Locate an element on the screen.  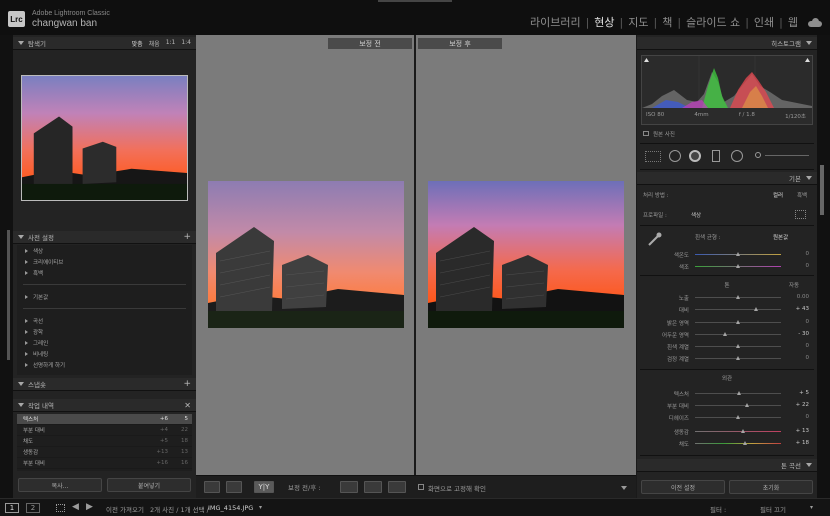
presets-header: 사전 설정 + is located at coordinates (104, 237).